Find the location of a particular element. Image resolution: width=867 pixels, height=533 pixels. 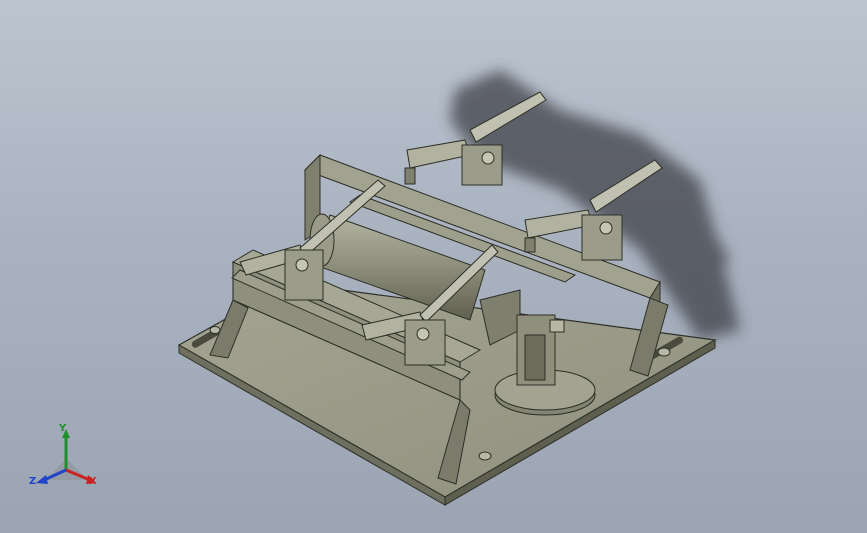

z-arrowhead-icon is located at coordinates (42, 479).